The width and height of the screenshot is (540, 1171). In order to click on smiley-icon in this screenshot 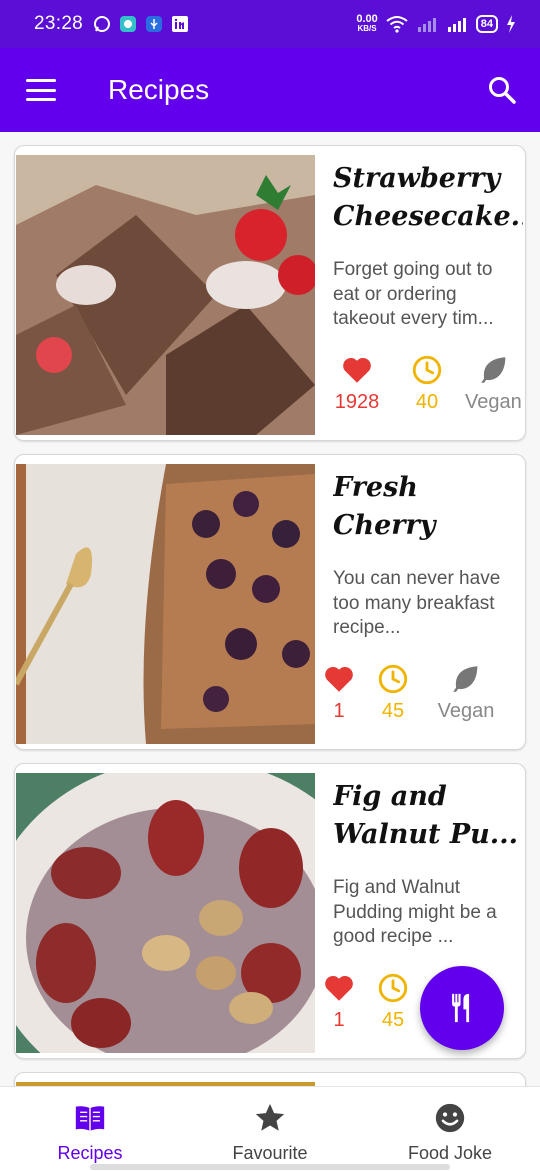, I will do `click(450, 1118)`.